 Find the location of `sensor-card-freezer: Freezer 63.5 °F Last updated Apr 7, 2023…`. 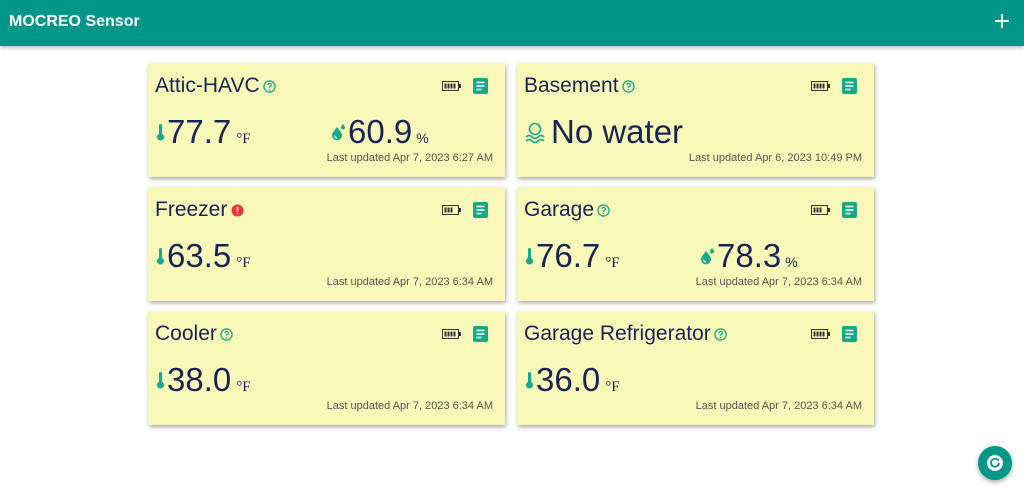

sensor-card-freezer: Freezer 63.5 °F Last updated Apr 7, 2023… is located at coordinates (326, 244).